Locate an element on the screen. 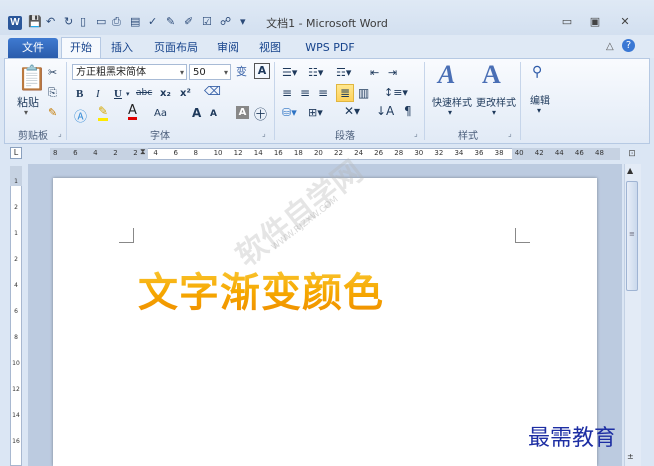 The height and width of the screenshot is (466, 654). gradient-heading: 文字渐变颜色 is located at coordinates (261, 289).